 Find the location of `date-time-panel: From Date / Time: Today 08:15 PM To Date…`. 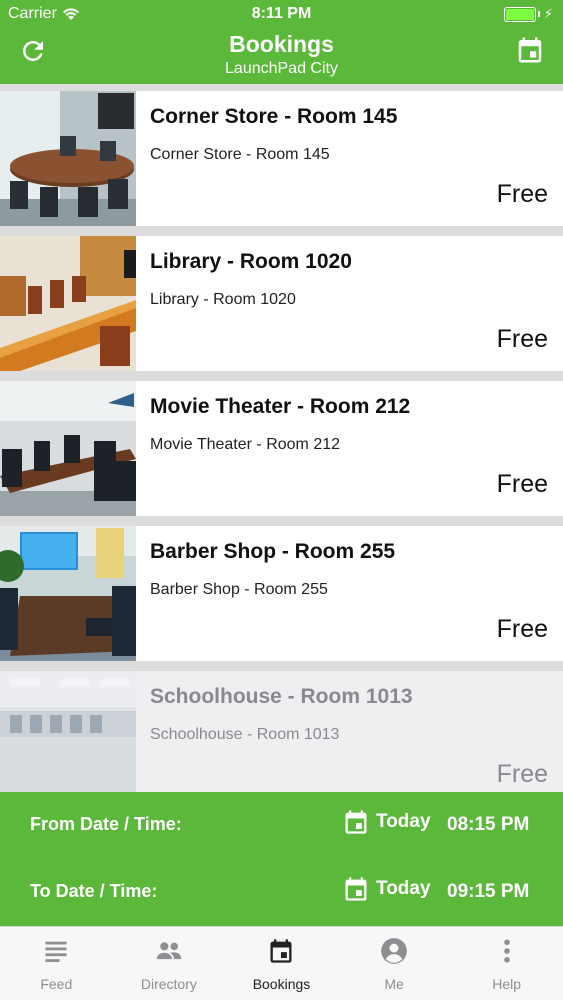

date-time-panel: From Date / Time: Today 08:15 PM To Date… is located at coordinates (281, 859).